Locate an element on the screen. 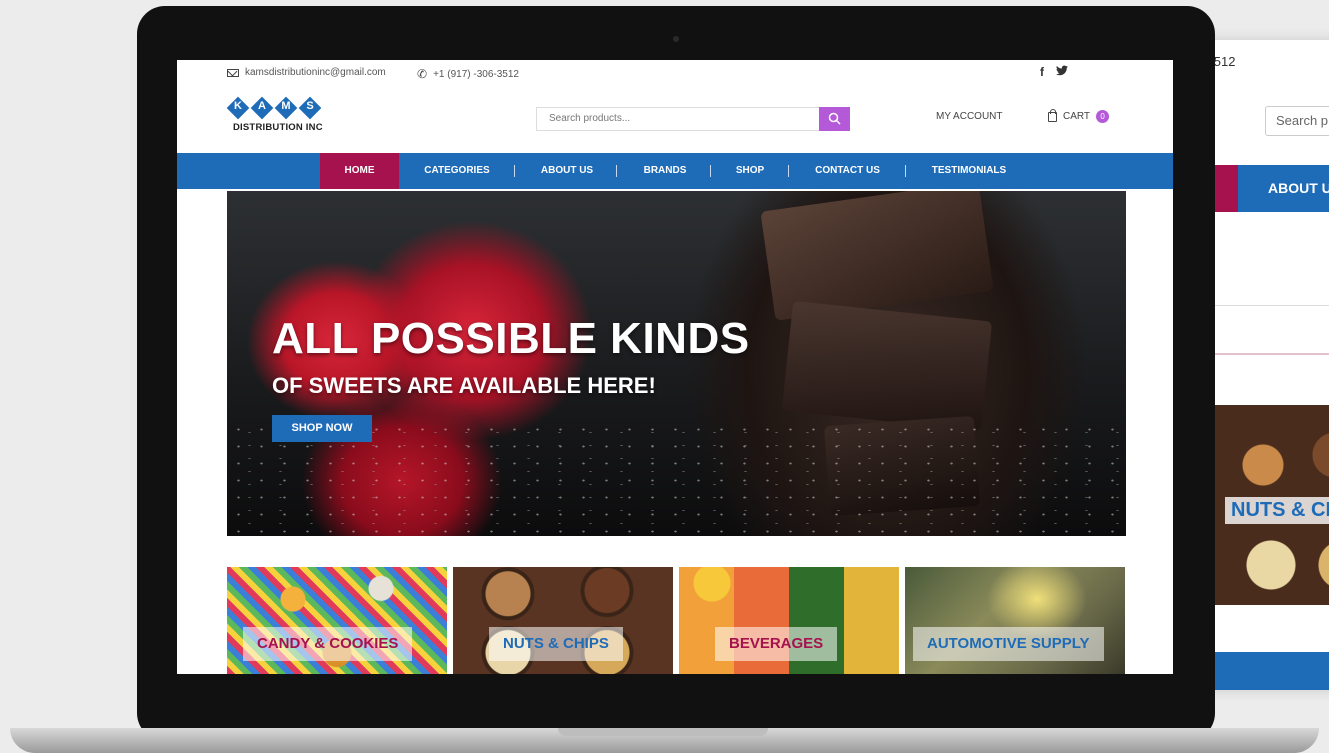 This screenshot has width=1329, height=753. category-tile-beverages: BEVERAGES is located at coordinates (789, 620).